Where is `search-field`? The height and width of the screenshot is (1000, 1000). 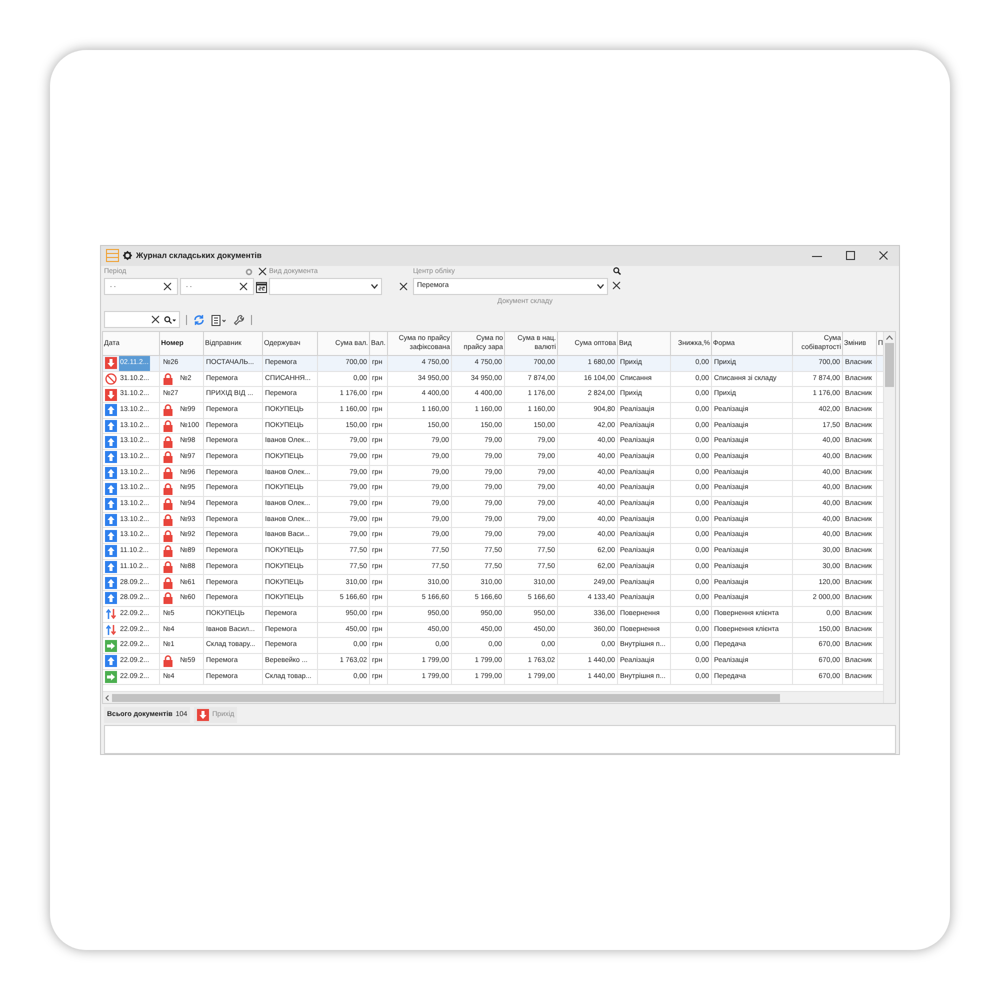
search-field is located at coordinates (142, 319).